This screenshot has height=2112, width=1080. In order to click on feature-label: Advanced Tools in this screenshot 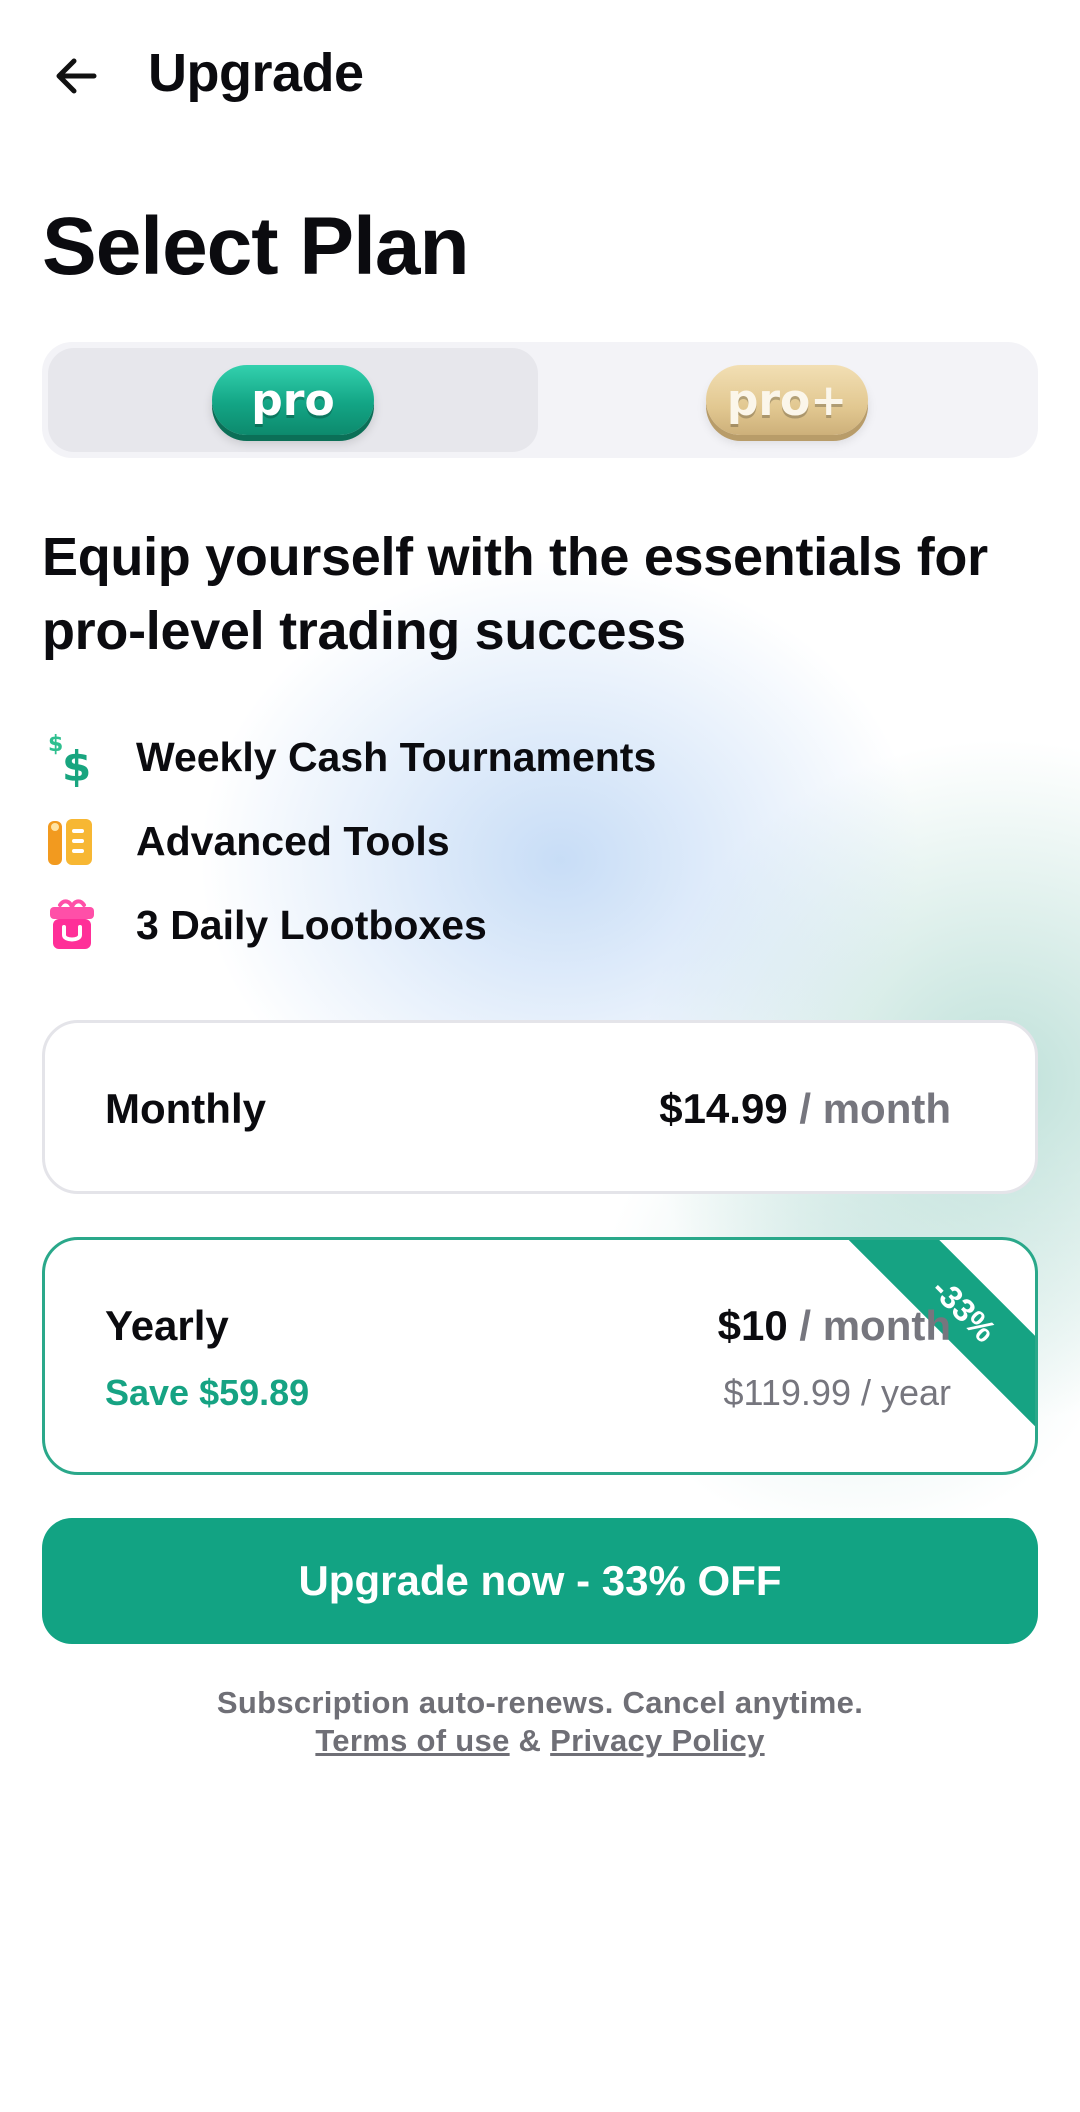, I will do `click(293, 840)`.